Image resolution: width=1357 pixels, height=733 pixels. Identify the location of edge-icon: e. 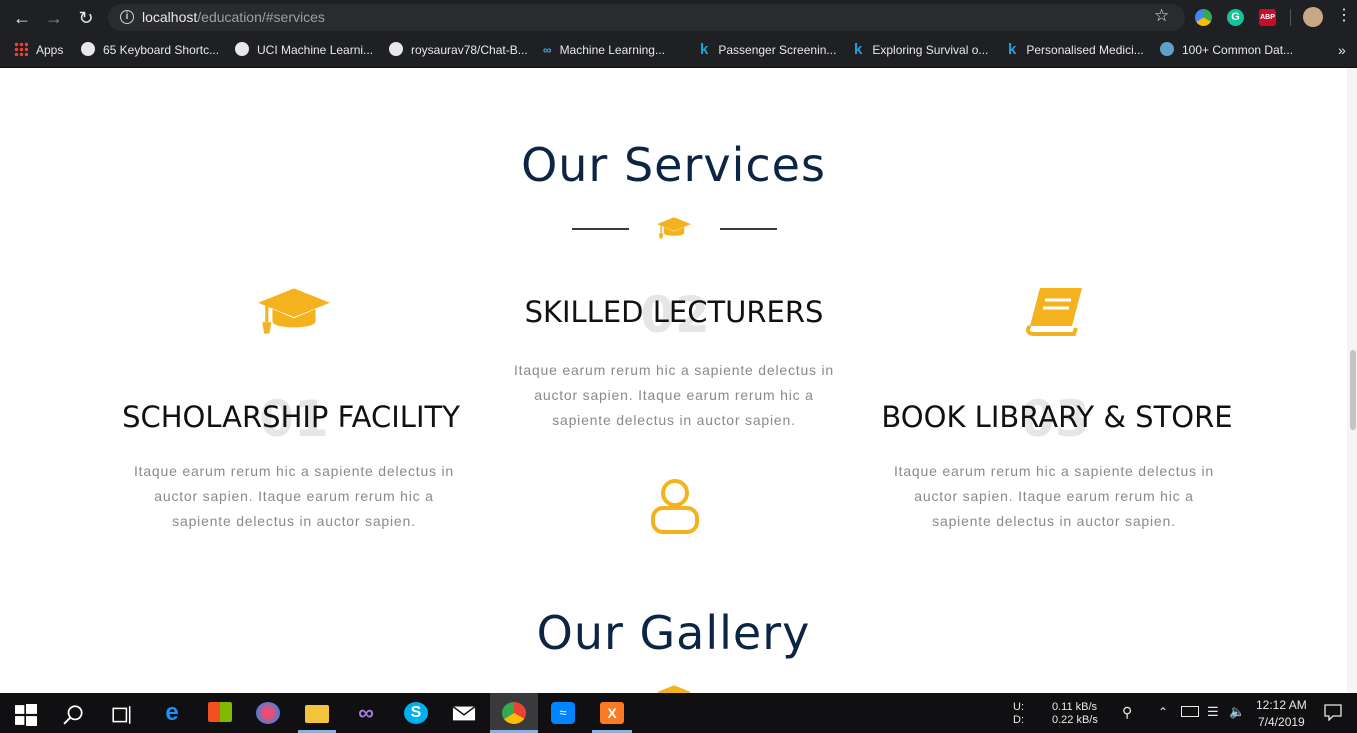
(172, 713).